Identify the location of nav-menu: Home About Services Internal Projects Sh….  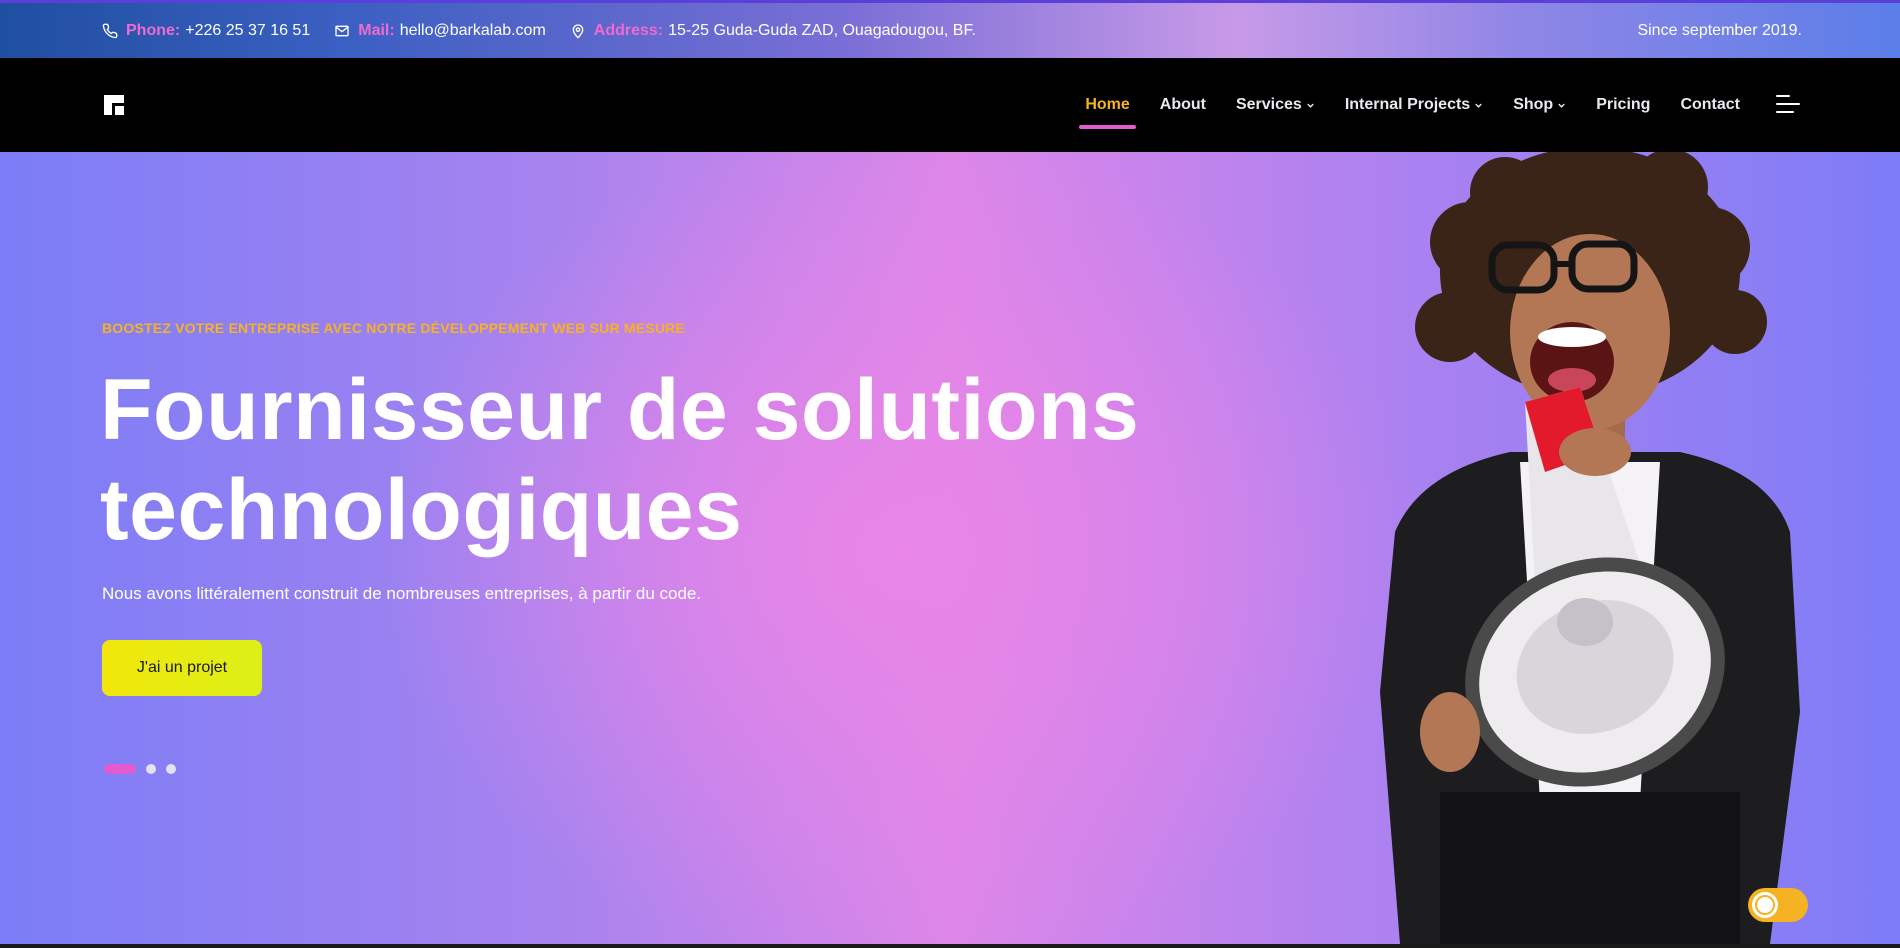
(1397, 105).